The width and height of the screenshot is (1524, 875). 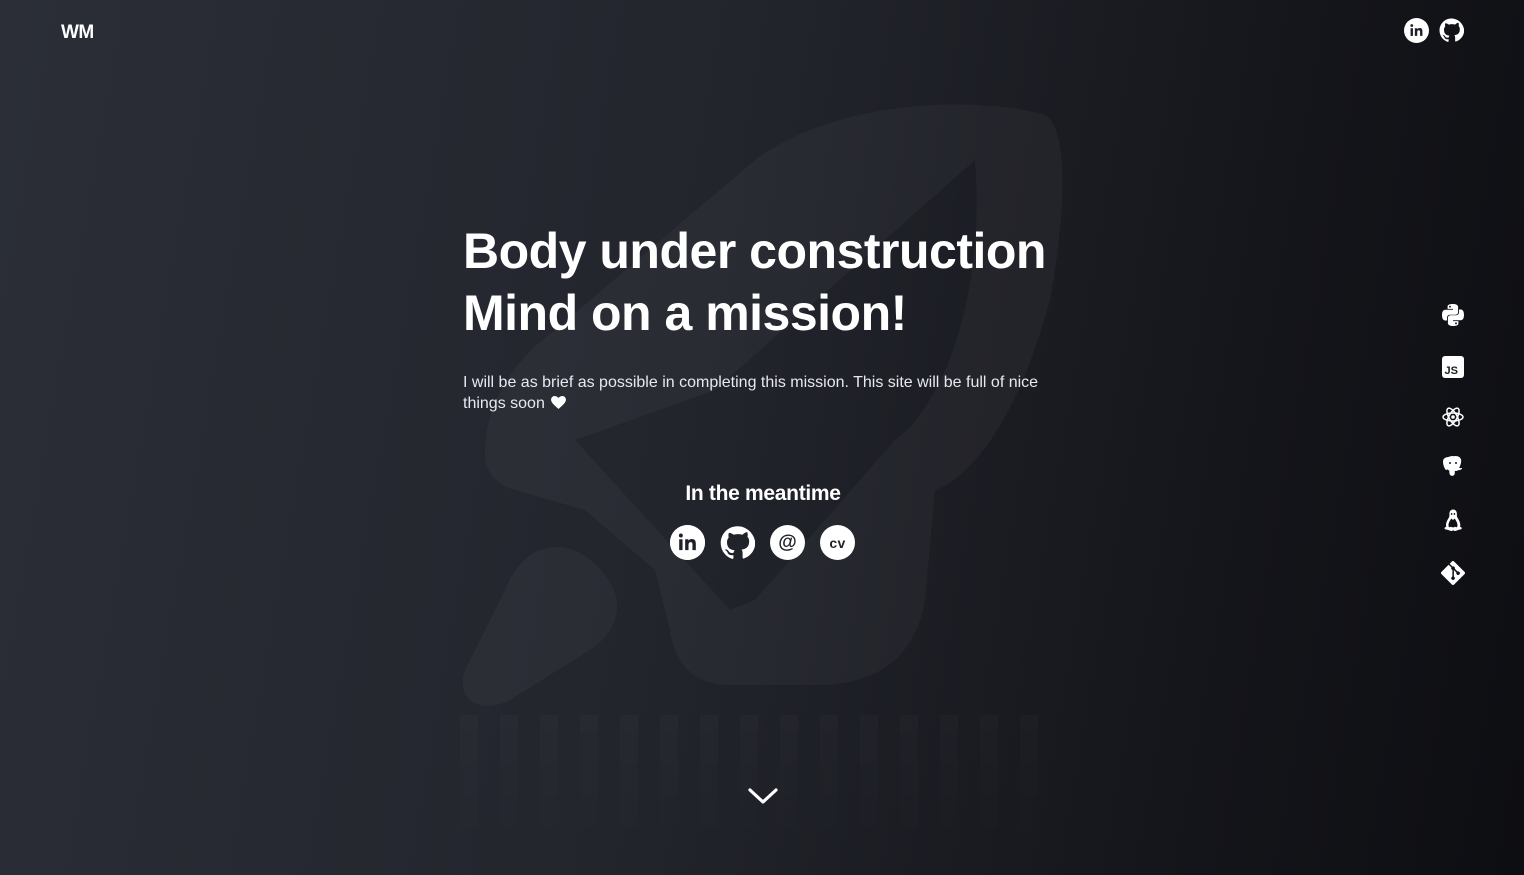 What do you see at coordinates (77, 33) in the screenshot?
I see `site-logo: WM` at bounding box center [77, 33].